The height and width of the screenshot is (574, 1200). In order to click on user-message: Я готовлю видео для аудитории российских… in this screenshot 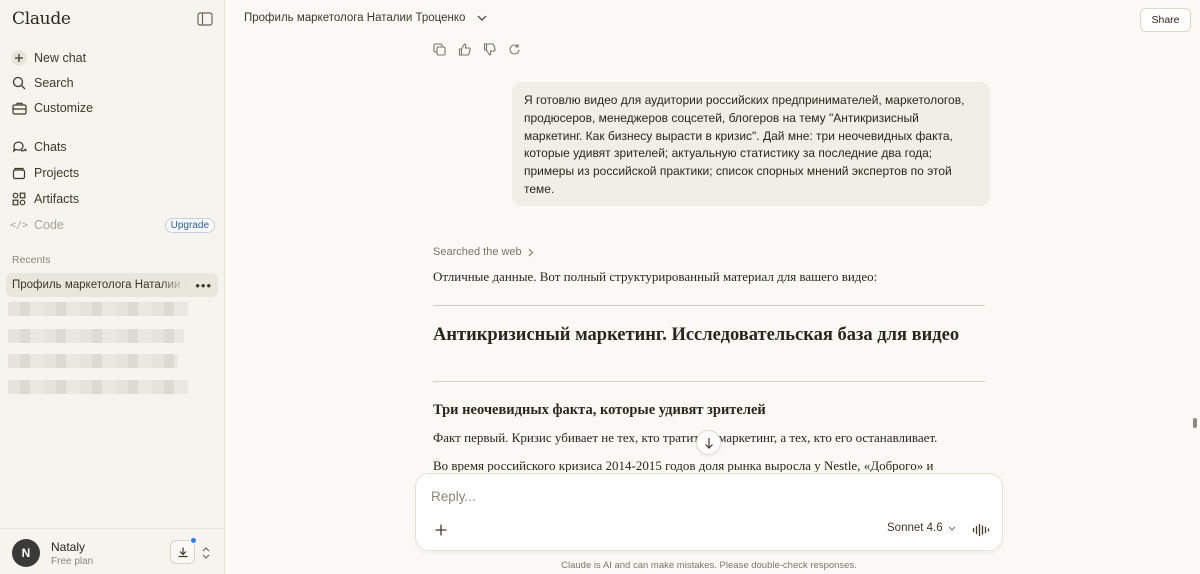, I will do `click(751, 144)`.